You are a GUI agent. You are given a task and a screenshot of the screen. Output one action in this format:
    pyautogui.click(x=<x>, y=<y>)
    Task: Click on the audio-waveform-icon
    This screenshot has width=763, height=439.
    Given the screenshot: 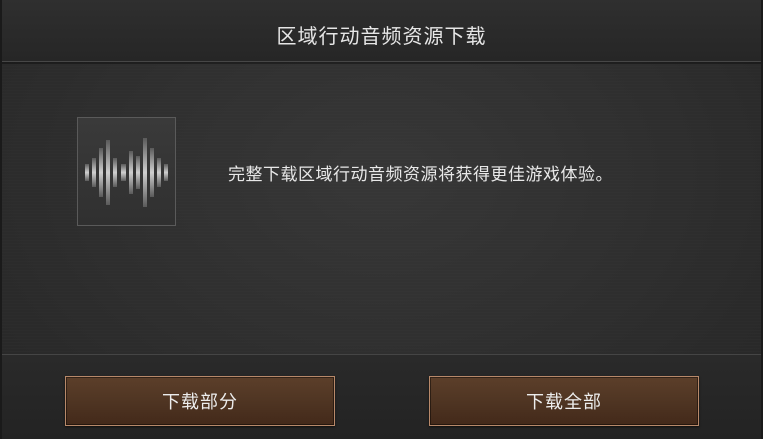 What is the action you would take?
    pyautogui.click(x=126, y=171)
    